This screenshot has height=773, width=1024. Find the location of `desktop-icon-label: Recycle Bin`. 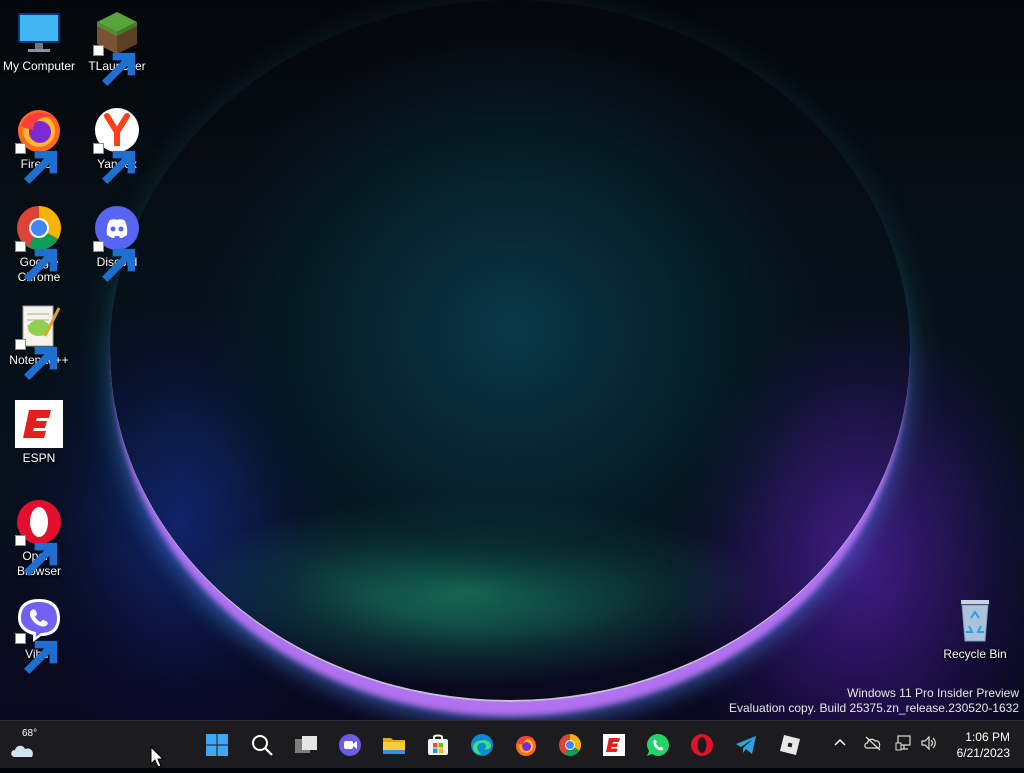

desktop-icon-label: Recycle Bin is located at coordinates (975, 654).